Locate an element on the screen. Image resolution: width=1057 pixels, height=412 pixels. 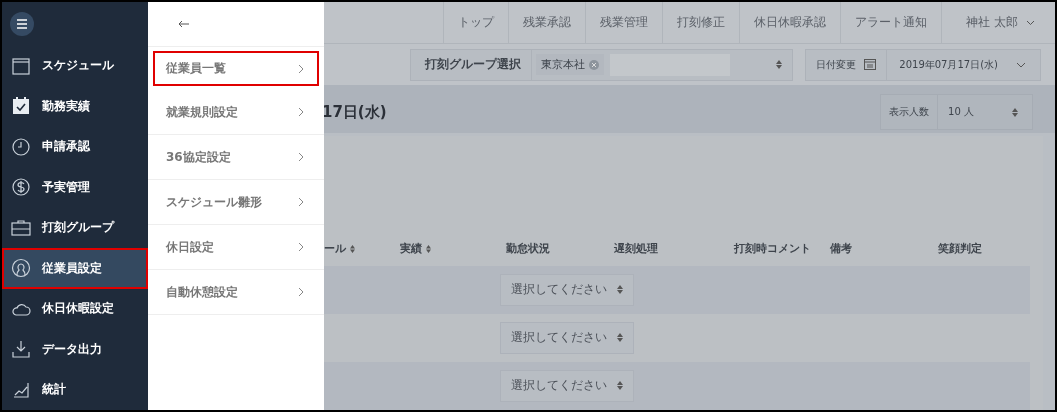
nav-link: アラート通知 is located at coordinates (891, 23).